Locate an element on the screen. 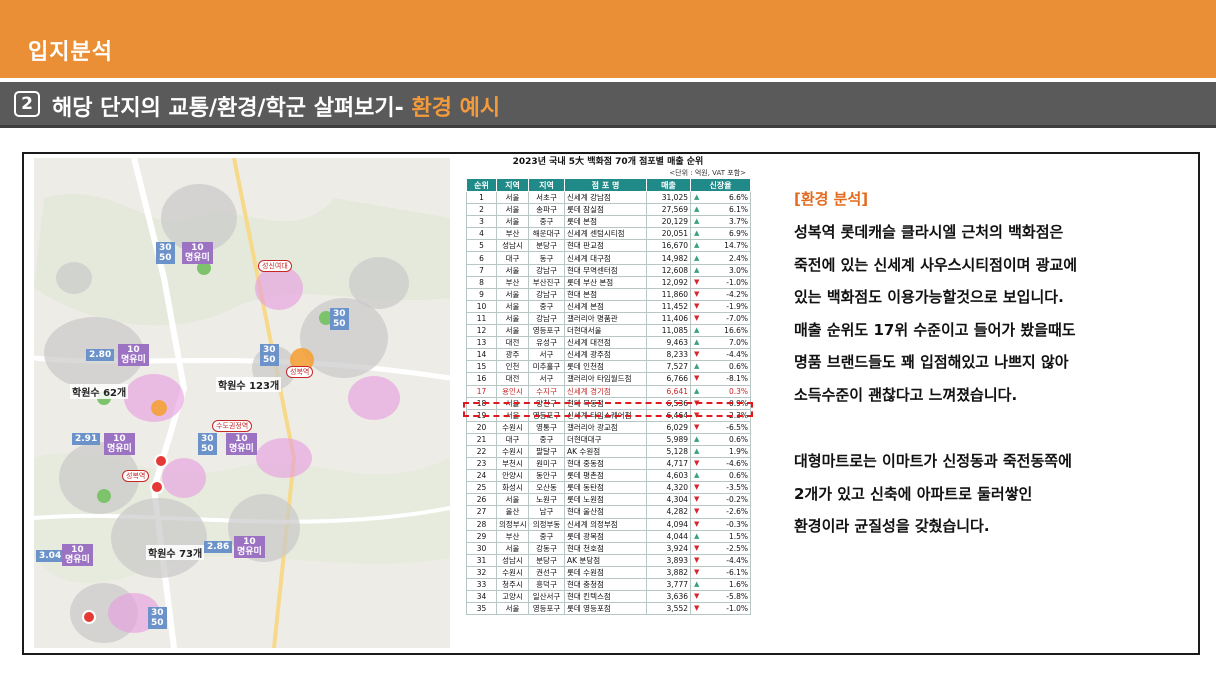  store-cell: 롯데 잠실점 is located at coordinates (605, 210).